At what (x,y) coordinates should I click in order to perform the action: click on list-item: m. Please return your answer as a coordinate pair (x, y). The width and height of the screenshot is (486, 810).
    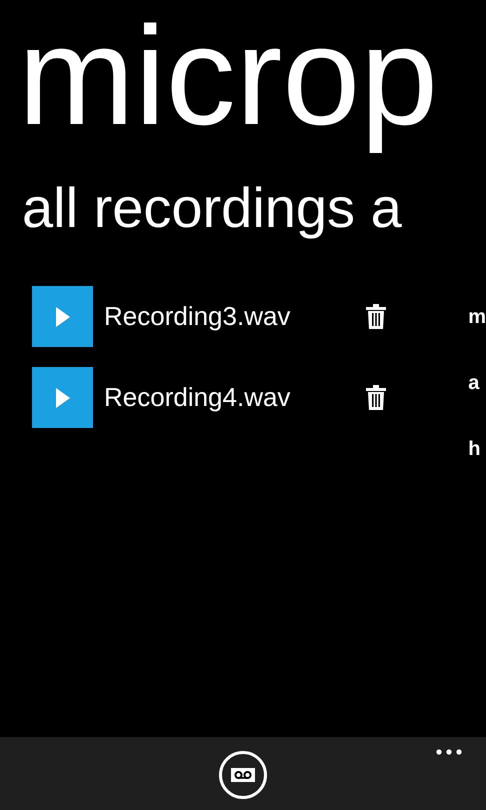
    Looking at the image, I should click on (477, 317).